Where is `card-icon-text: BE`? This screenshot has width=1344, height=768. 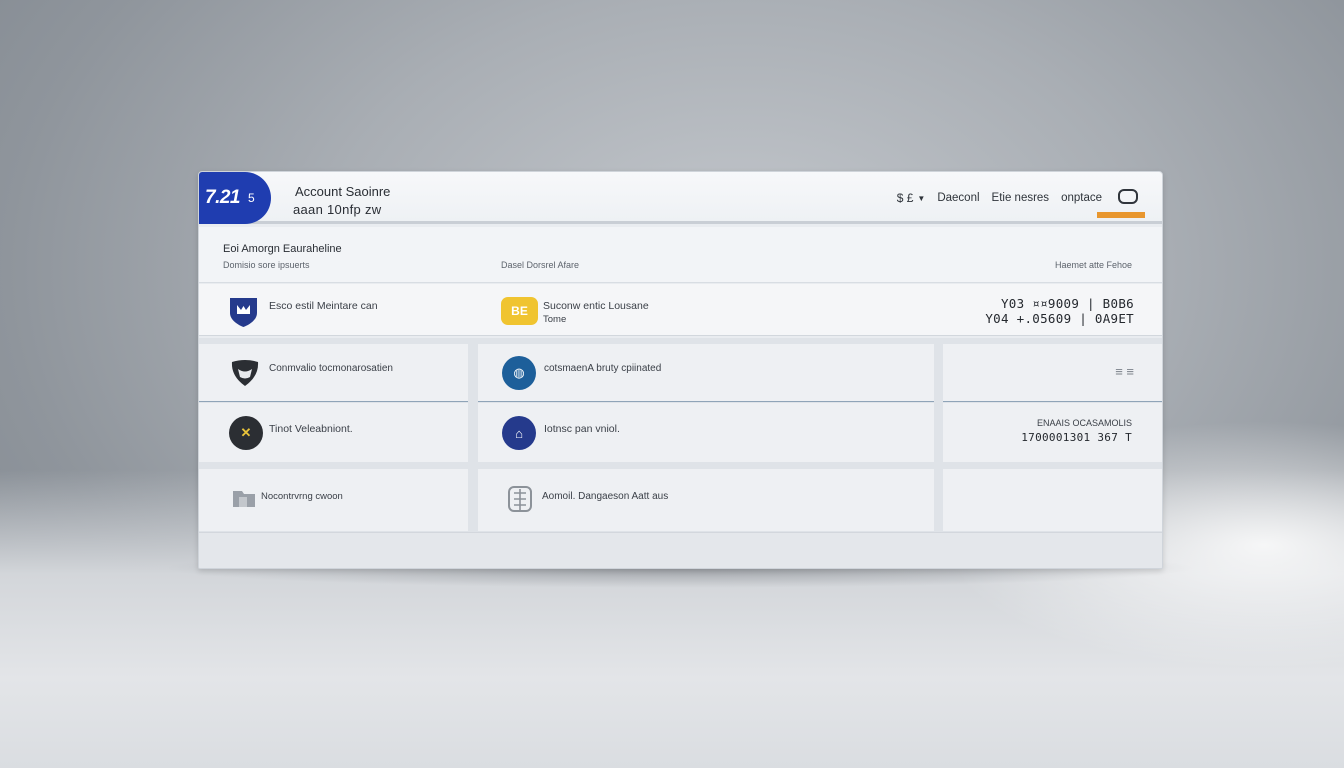
card-icon-text: BE is located at coordinates (519, 311).